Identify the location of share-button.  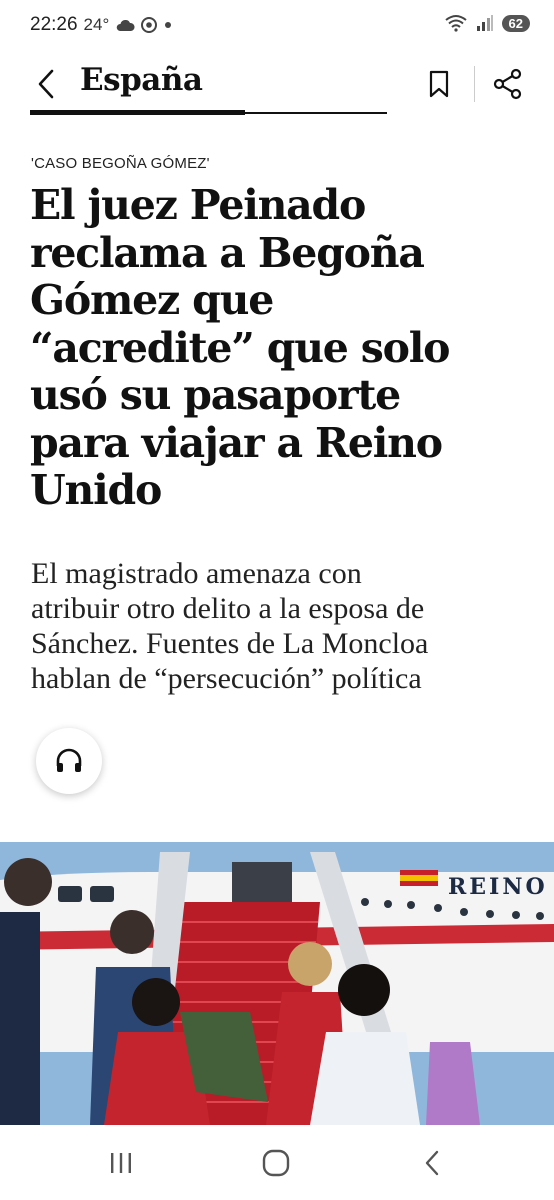
(508, 84).